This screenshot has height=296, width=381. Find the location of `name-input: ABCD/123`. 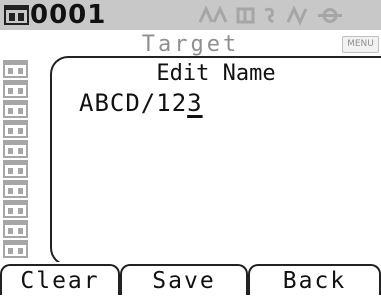

name-input: ABCD/123 is located at coordinates (141, 103).